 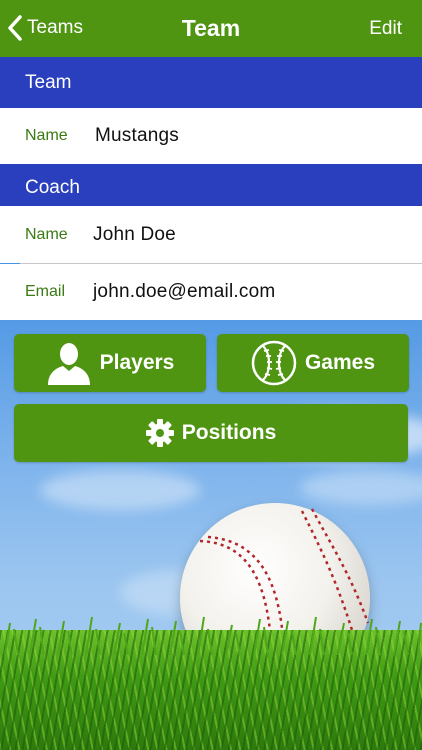 What do you see at coordinates (274, 363) in the screenshot?
I see `baseball-icon` at bounding box center [274, 363].